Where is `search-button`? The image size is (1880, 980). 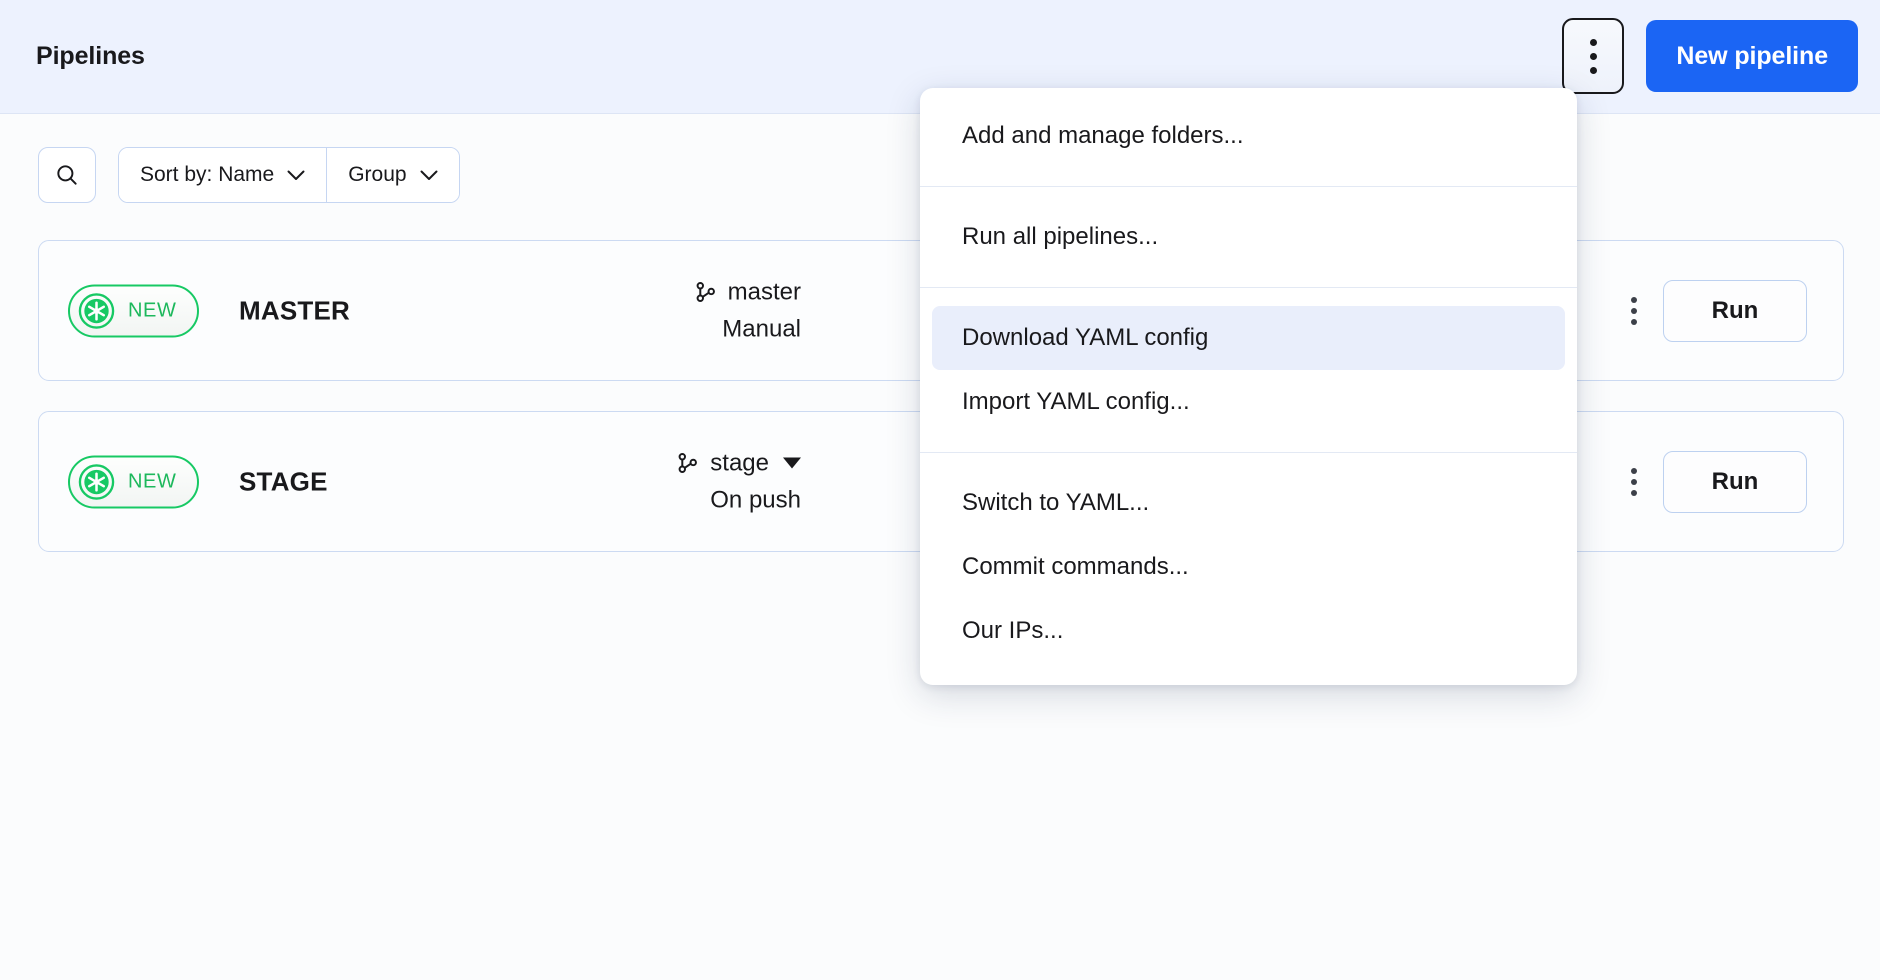
search-button is located at coordinates (67, 175).